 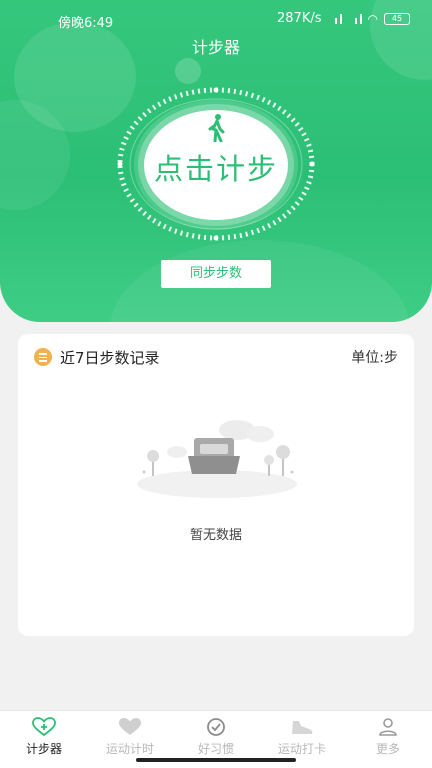 What do you see at coordinates (215, 535) in the screenshot?
I see `empty-state-text: 暂无数据` at bounding box center [215, 535].